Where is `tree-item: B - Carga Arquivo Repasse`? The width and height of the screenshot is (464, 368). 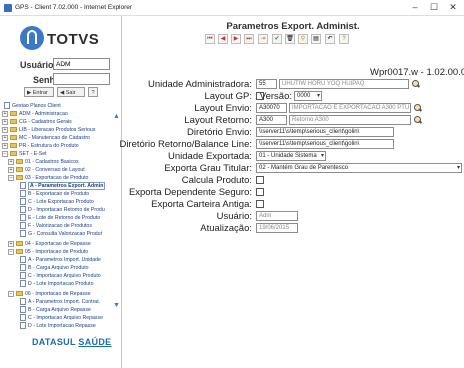 tree-item: B - Carga Arquivo Repasse is located at coordinates (55, 310).